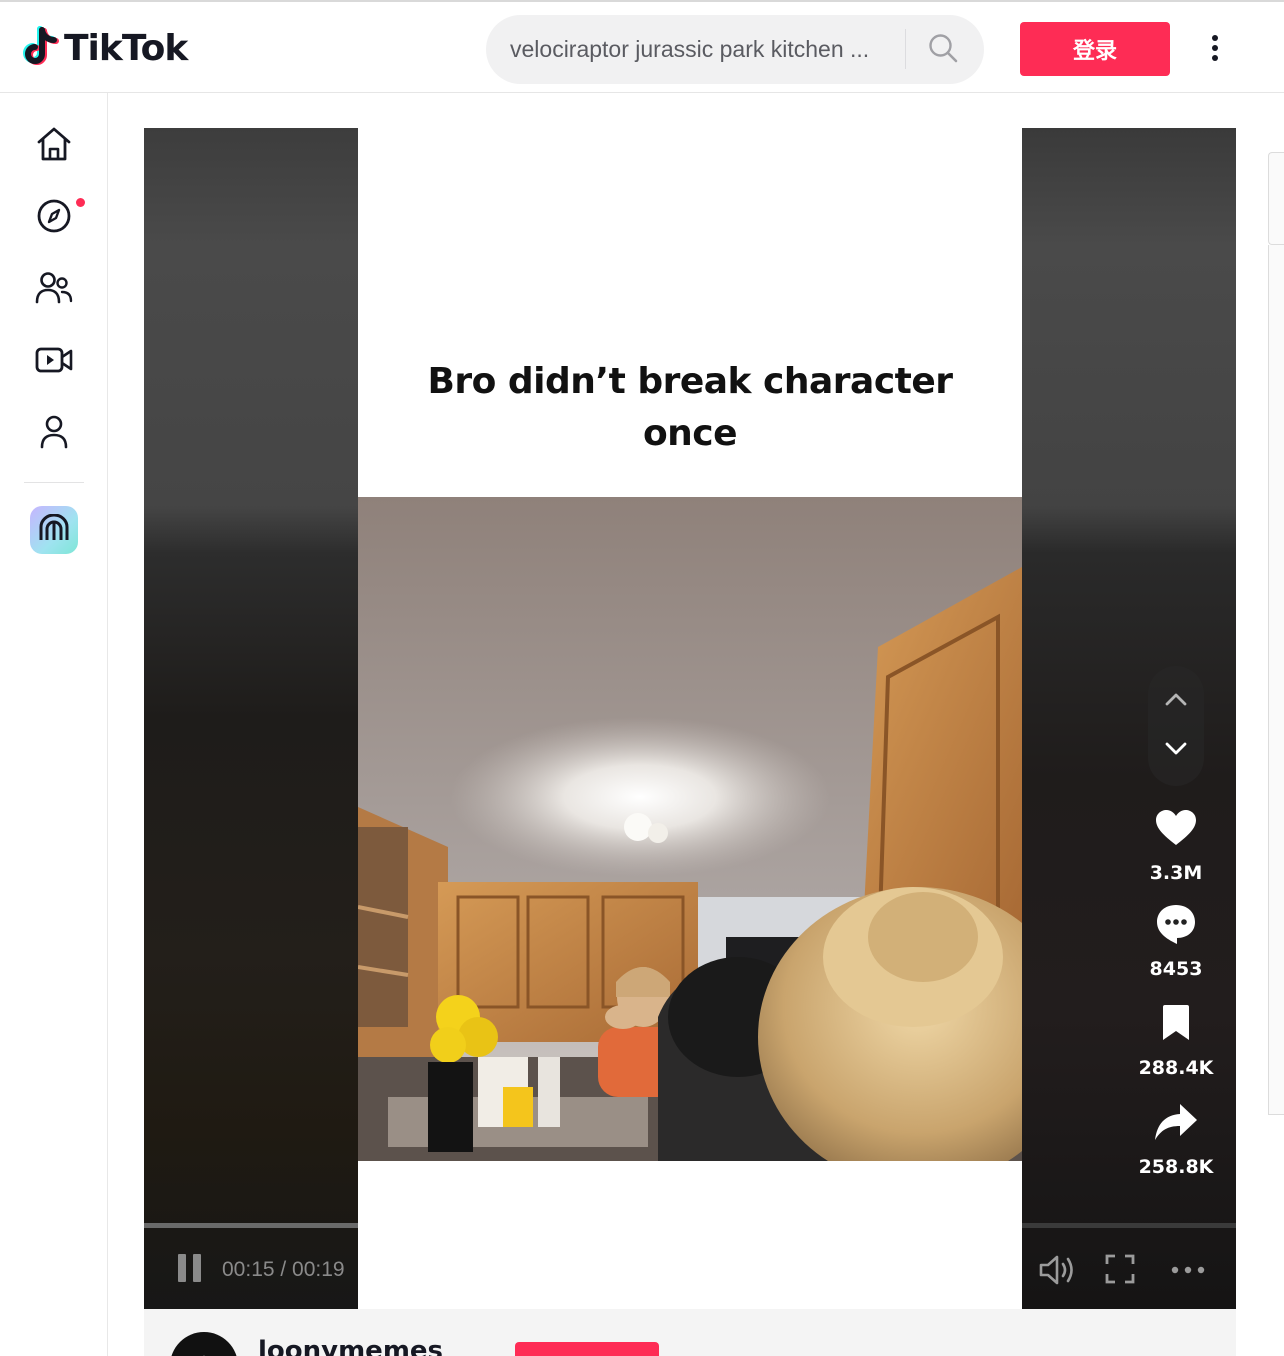  I want to click on fullscreen-button, so click(1122, 1270).